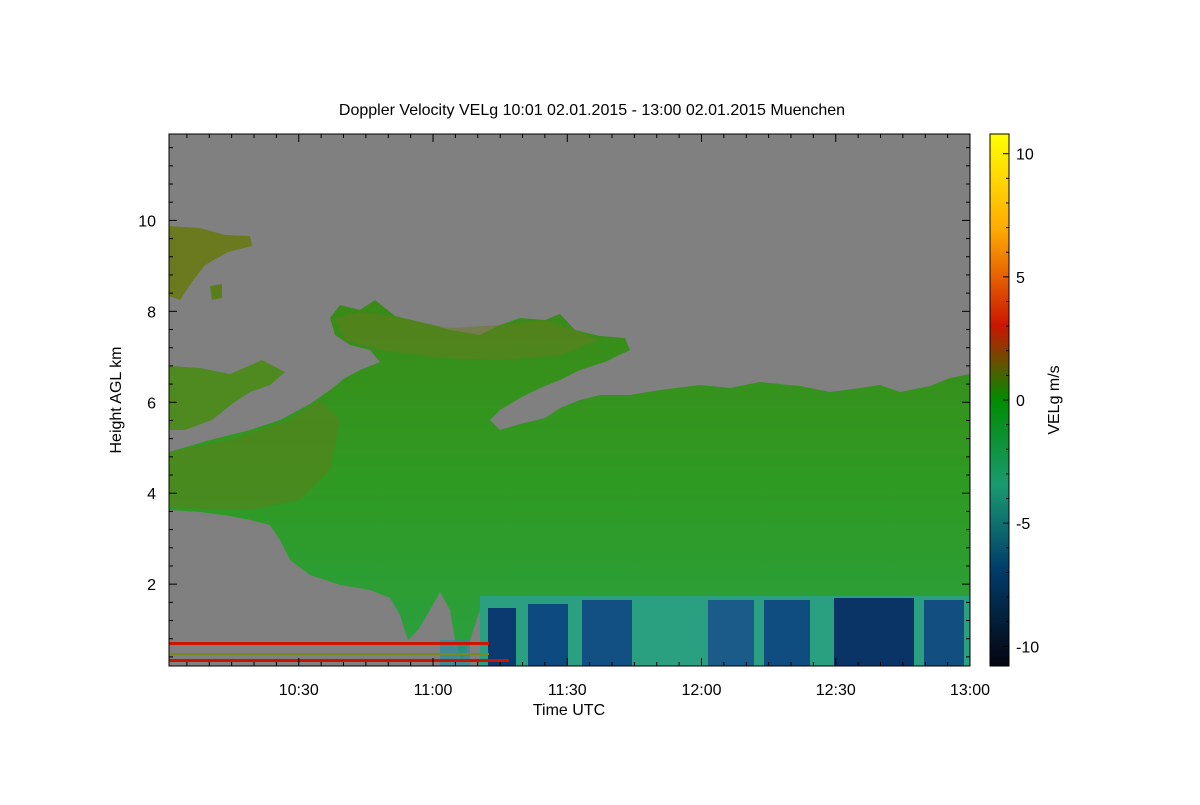 Image resolution: width=1200 pixels, height=805 pixels. Describe the element at coordinates (116, 399) in the screenshot. I see `y-axis-label: Height AGL km` at that location.